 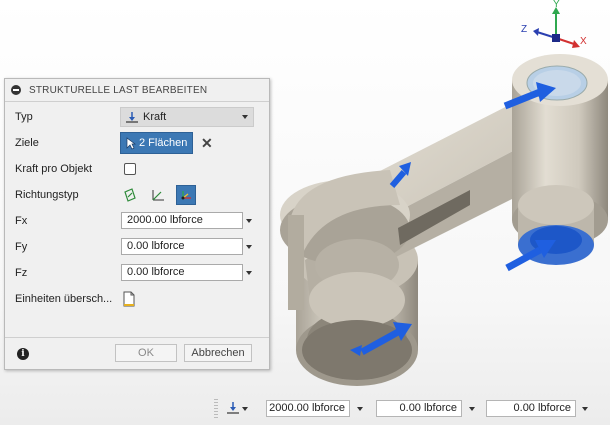 What do you see at coordinates (131, 143) in the screenshot?
I see `cursor-icon` at bounding box center [131, 143].